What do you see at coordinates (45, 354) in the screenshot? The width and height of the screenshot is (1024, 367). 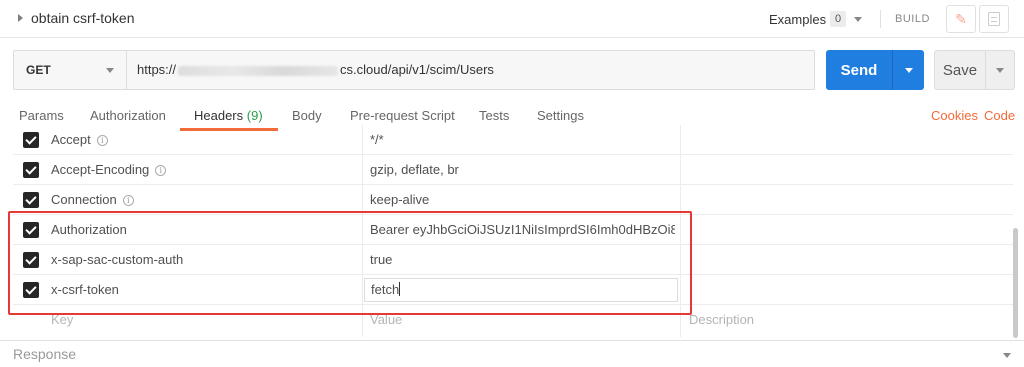 I see `response-label: Response` at bounding box center [45, 354].